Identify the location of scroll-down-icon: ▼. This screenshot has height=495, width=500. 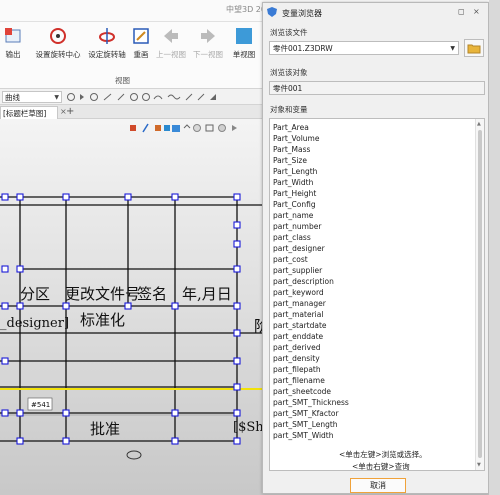
(479, 465).